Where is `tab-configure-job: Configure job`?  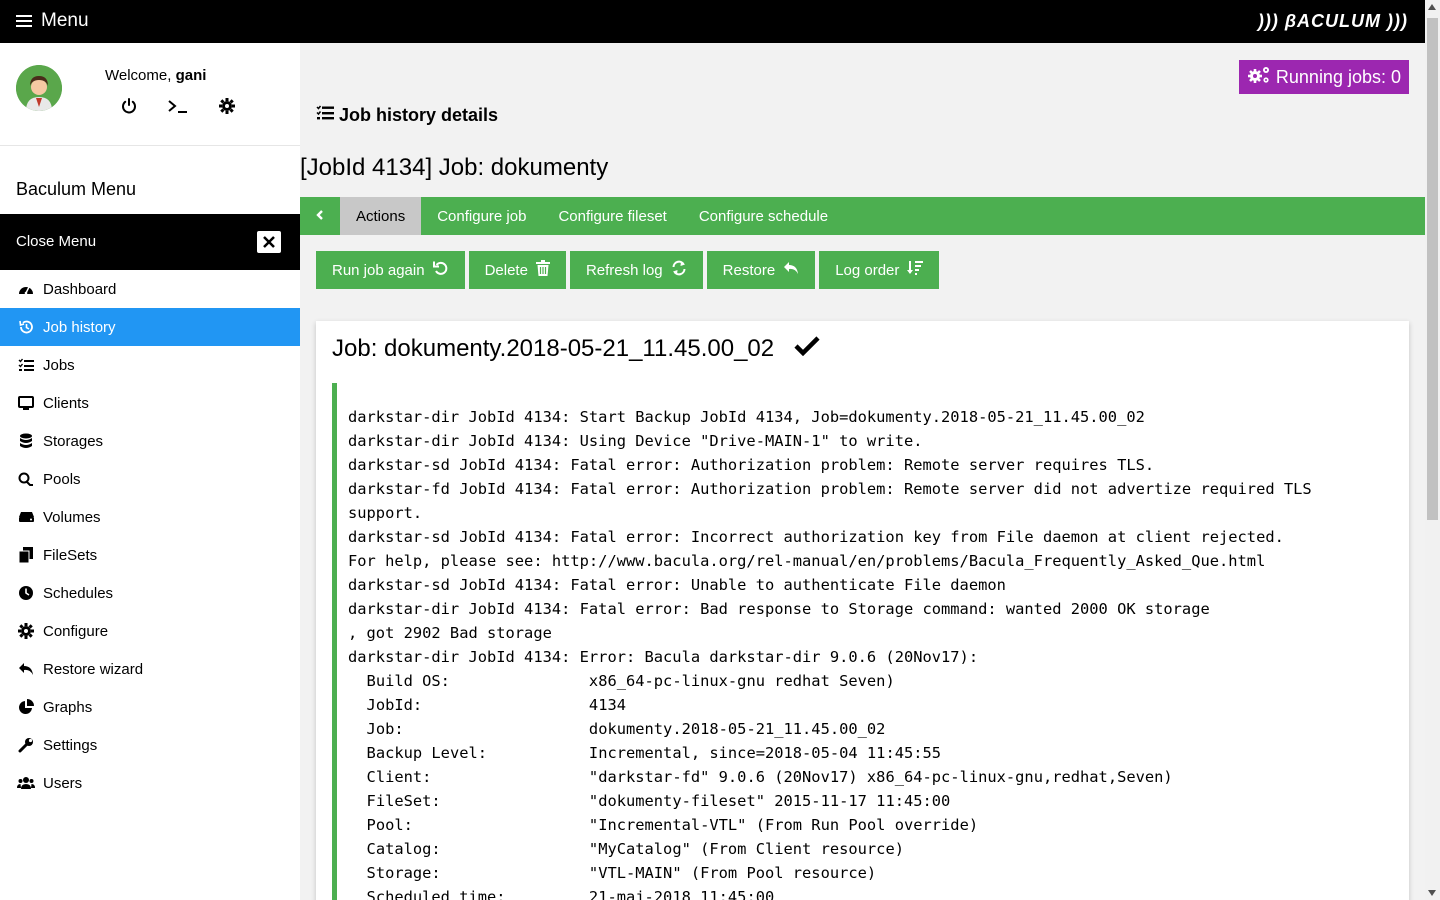
tab-configure-job: Configure job is located at coordinates (481, 216).